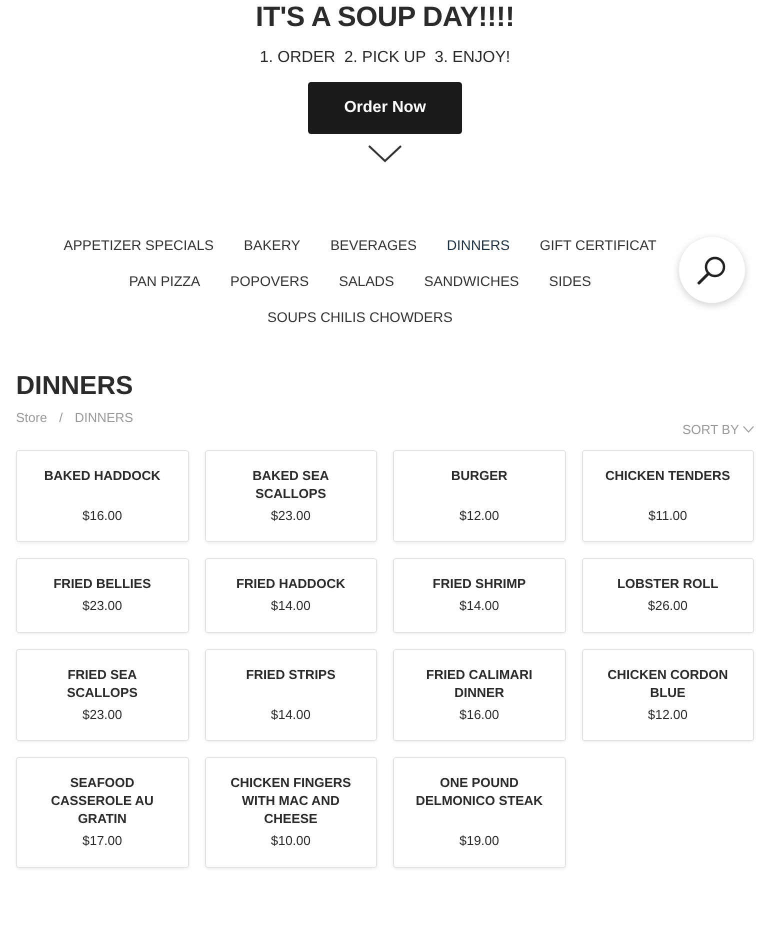 This screenshot has height=934, width=770. I want to click on steps-text: 1. ORDER 2. PICK UP 3. ENJOY!, so click(385, 58).